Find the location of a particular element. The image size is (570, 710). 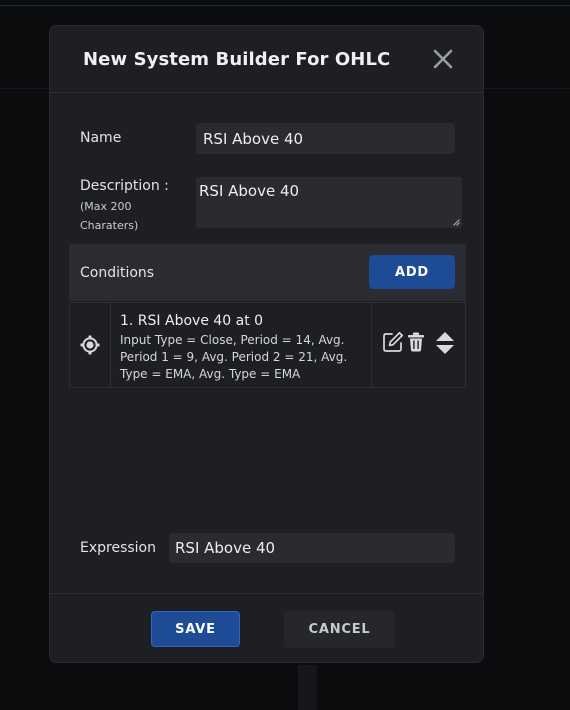

description-hint-line1: (Max 200 is located at coordinates (106, 206).